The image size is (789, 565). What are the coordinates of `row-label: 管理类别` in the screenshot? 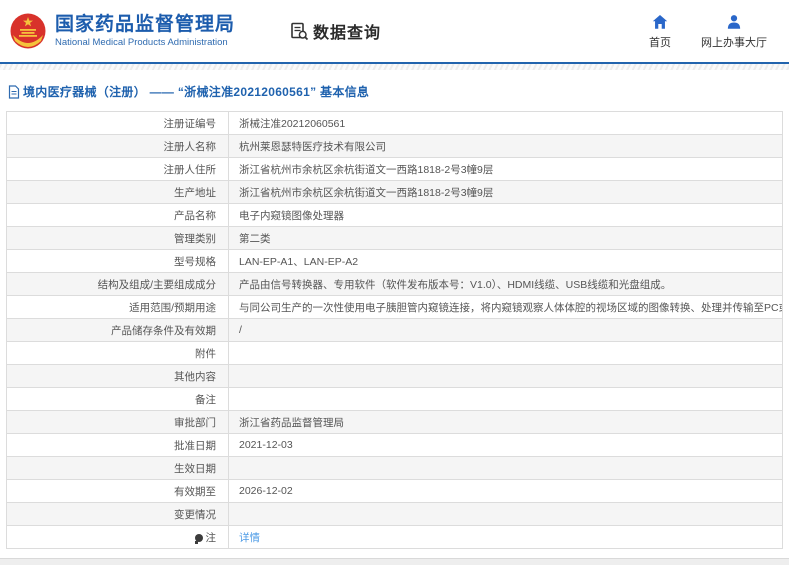 It's located at (117, 238).